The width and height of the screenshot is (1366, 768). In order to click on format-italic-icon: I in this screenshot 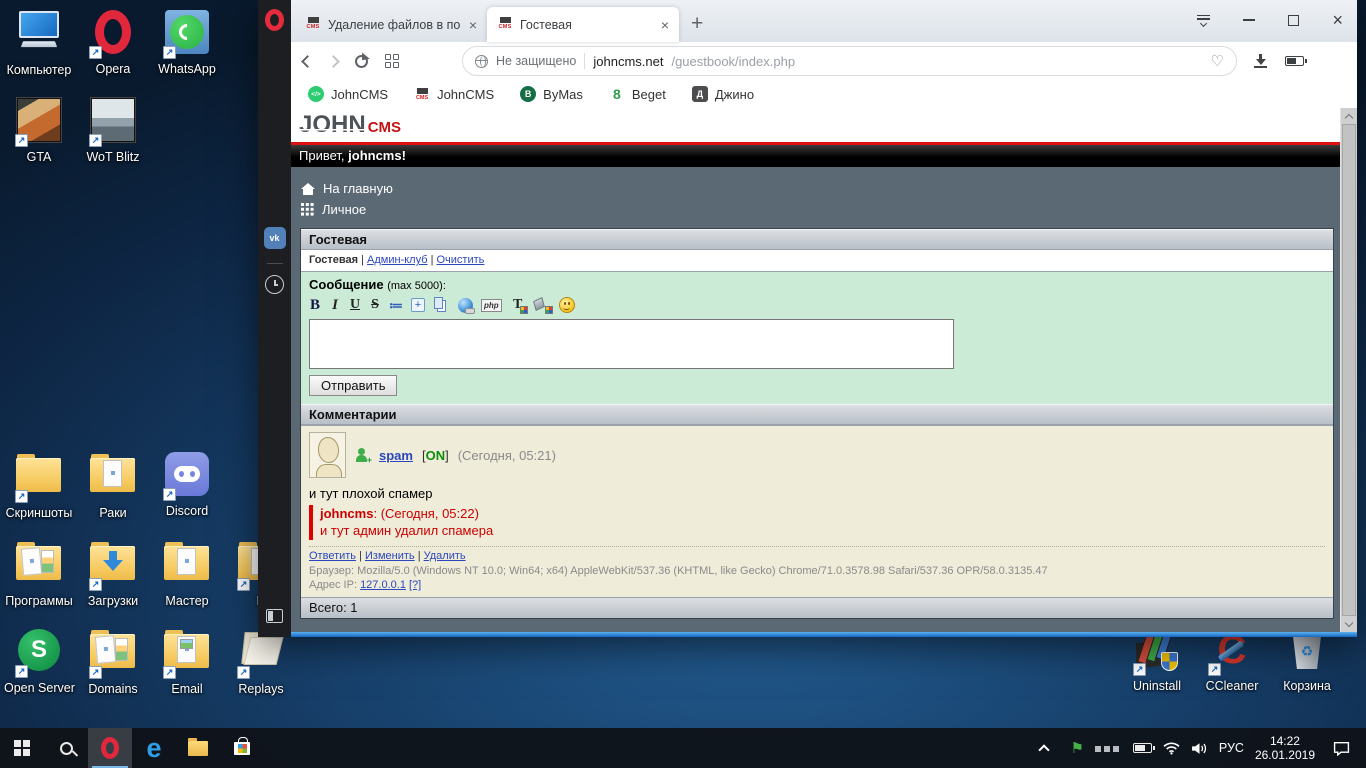, I will do `click(335, 305)`.